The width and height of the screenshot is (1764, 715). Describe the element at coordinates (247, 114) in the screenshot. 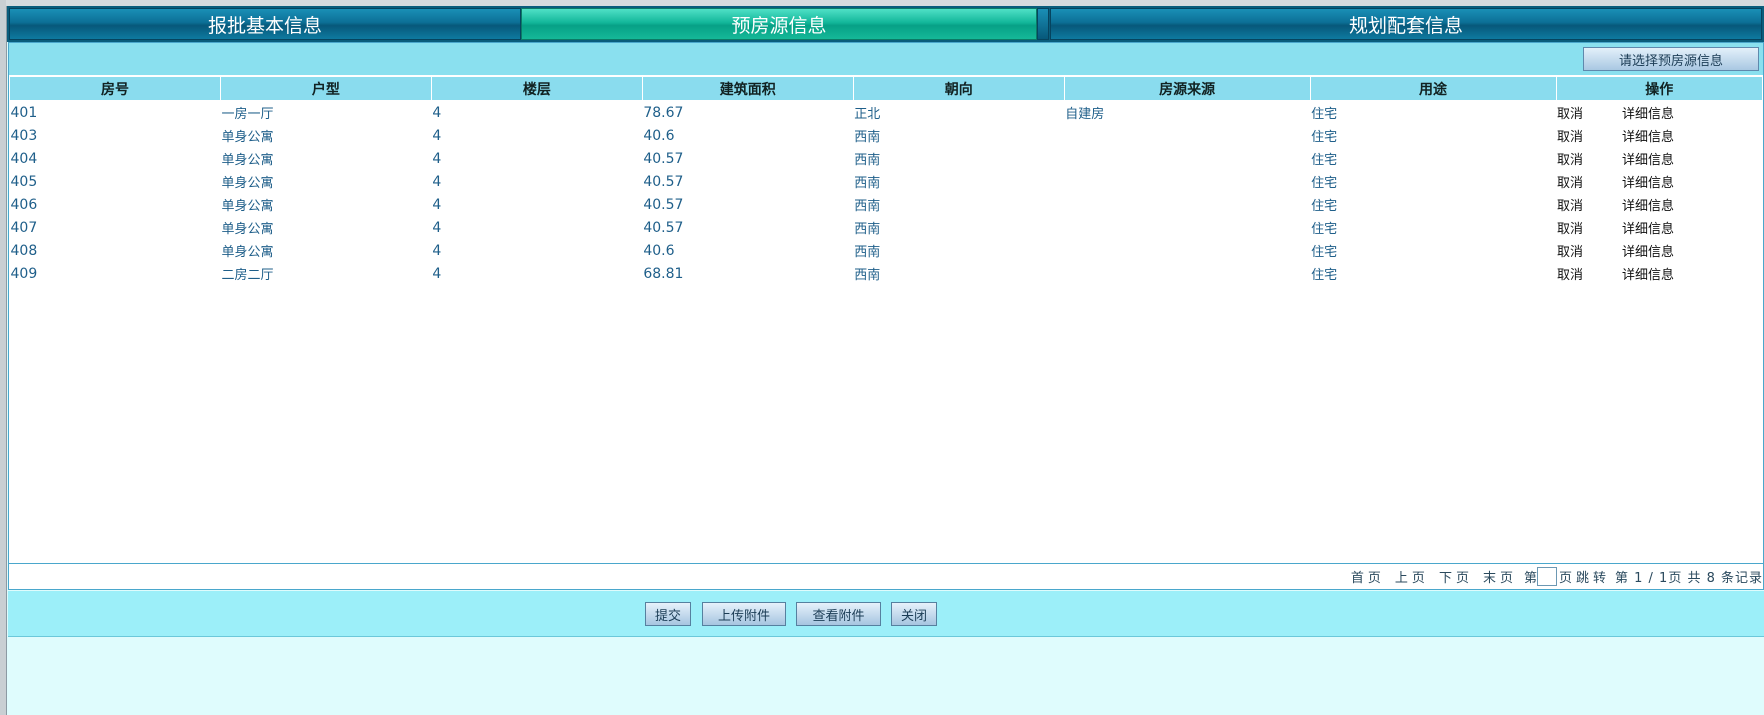

I see `cell-layout: 一房一厅` at that location.